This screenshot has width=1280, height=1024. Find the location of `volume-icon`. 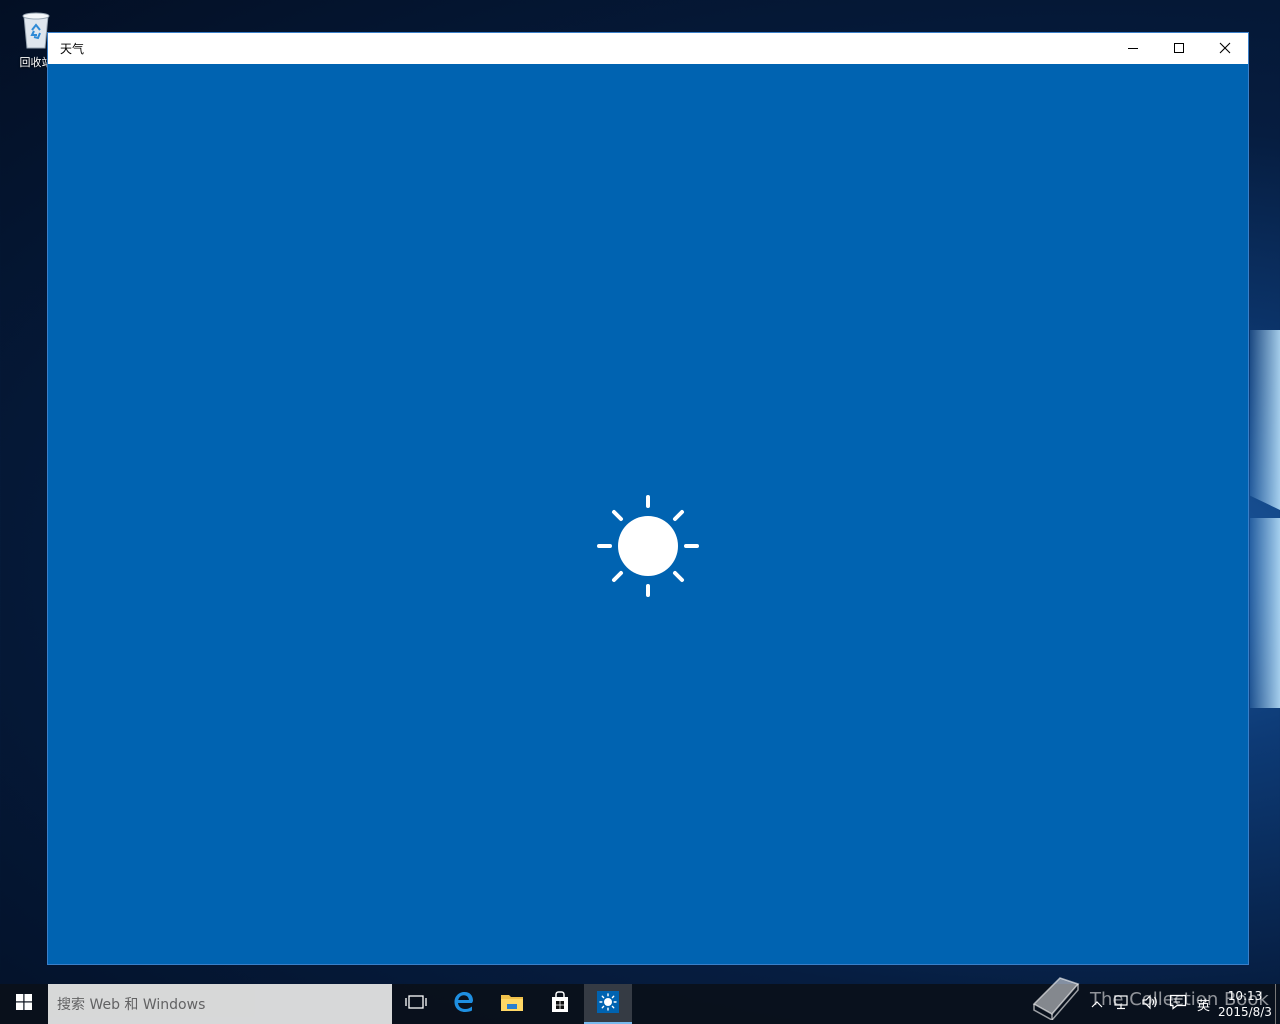

volume-icon is located at coordinates (1150, 1004).